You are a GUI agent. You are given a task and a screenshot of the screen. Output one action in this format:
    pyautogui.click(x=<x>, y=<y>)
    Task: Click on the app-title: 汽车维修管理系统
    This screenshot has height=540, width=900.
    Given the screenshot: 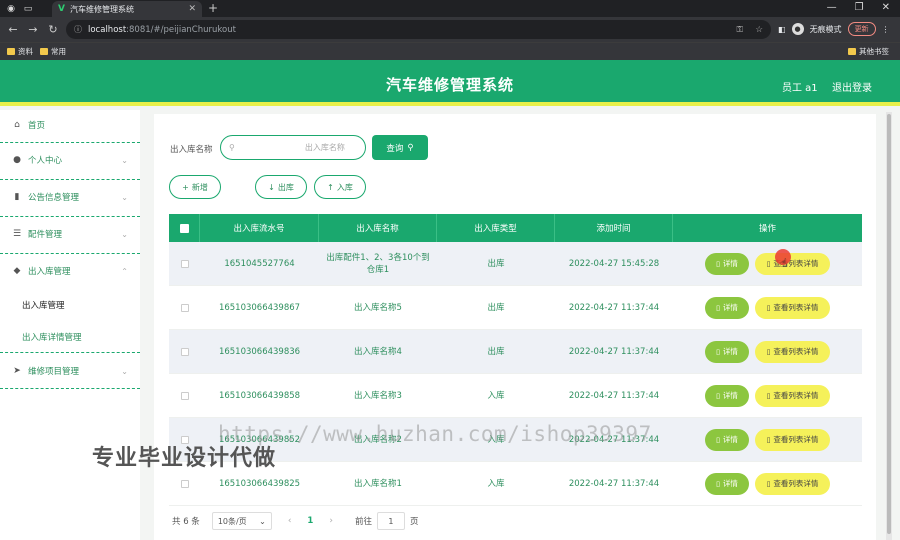 What is the action you would take?
    pyautogui.click(x=449, y=85)
    